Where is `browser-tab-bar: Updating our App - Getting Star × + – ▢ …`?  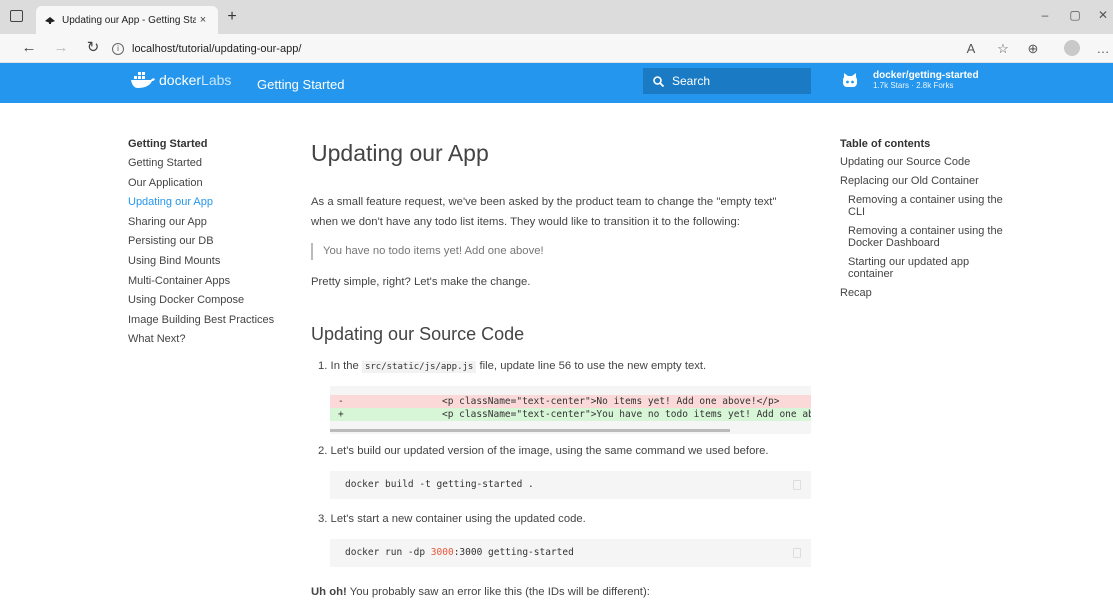
browser-tab-bar: Updating our App - Getting Star × + – ▢ … is located at coordinates (556, 17).